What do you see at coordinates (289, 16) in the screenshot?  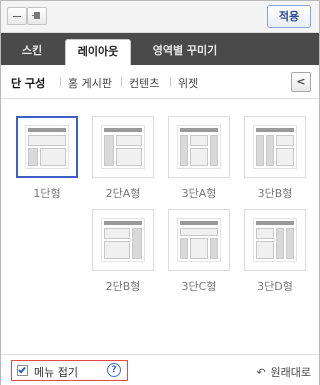 I see `apply-button: 적용` at bounding box center [289, 16].